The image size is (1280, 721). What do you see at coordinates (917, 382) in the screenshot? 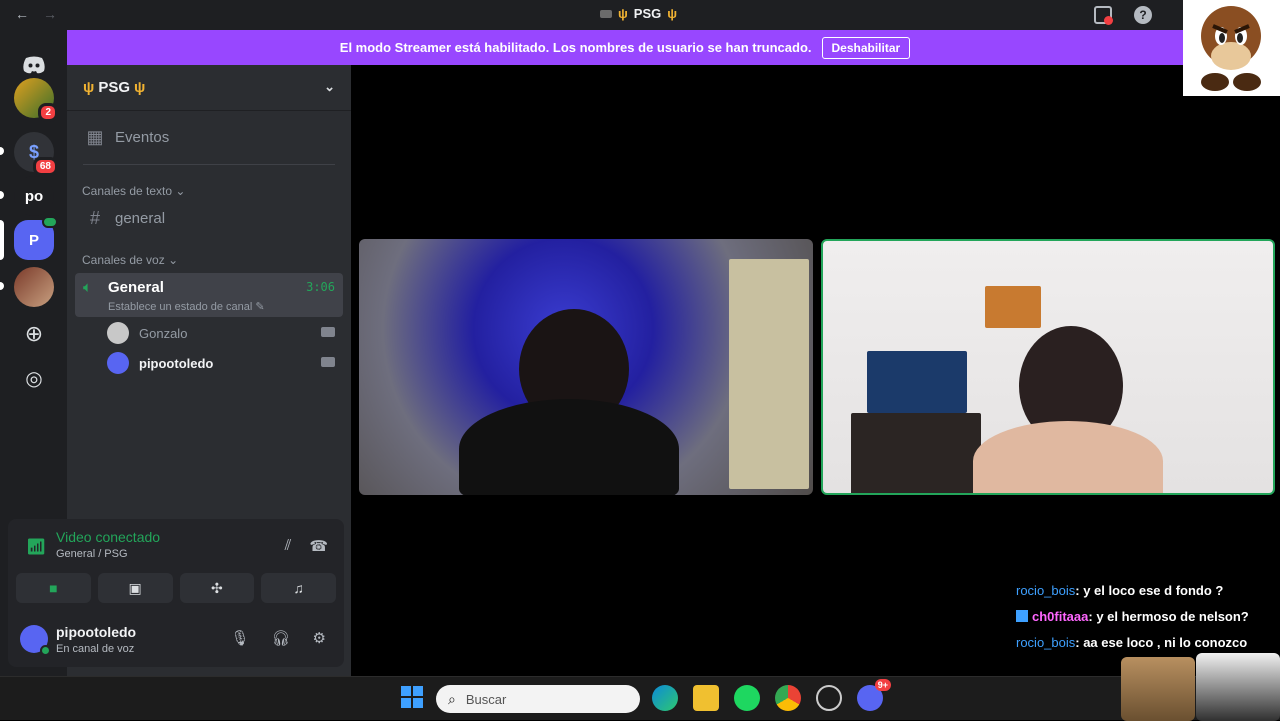
I see `tv-screen` at bounding box center [917, 382].